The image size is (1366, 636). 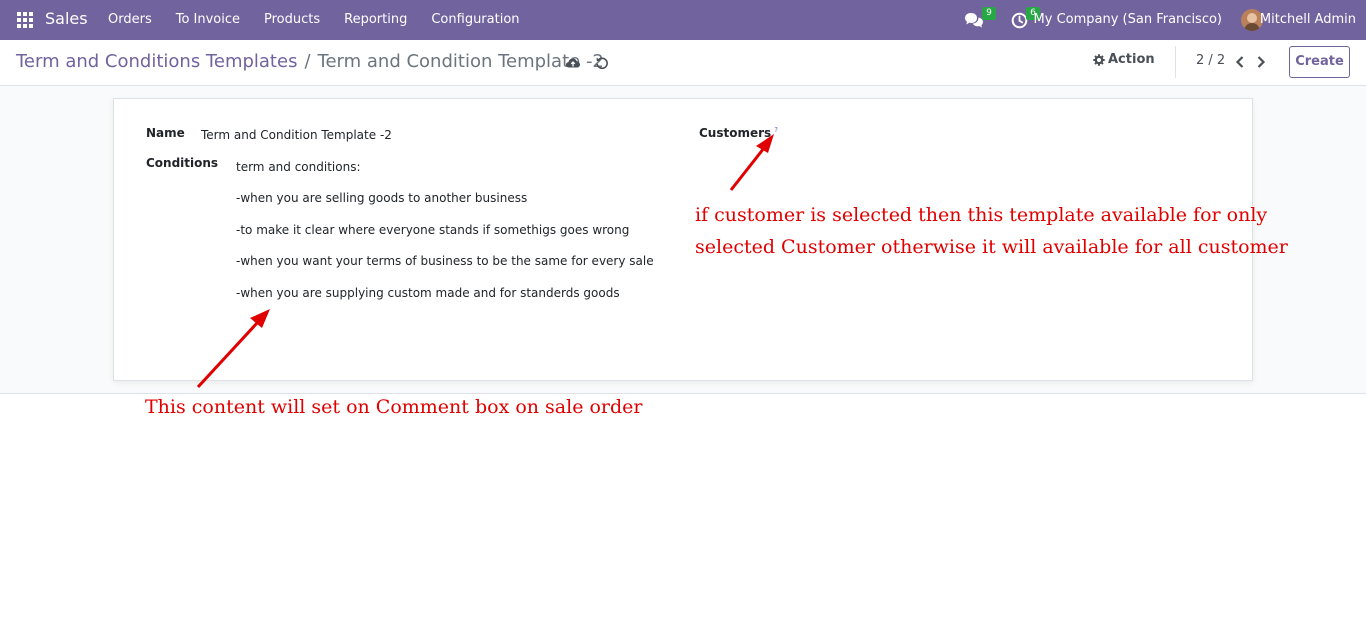 I want to click on app-brand: Sales, so click(x=66, y=18).